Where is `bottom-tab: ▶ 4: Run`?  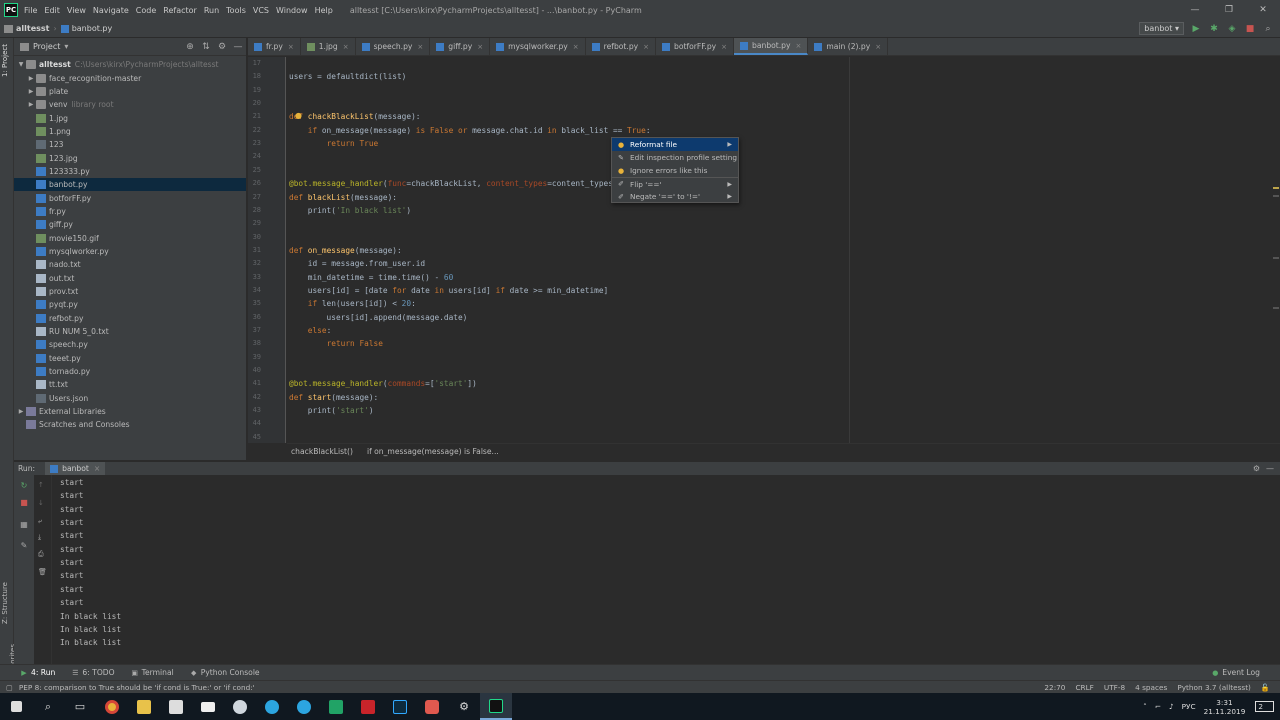
bottom-tab: ▶ 4: Run is located at coordinates (37, 672).